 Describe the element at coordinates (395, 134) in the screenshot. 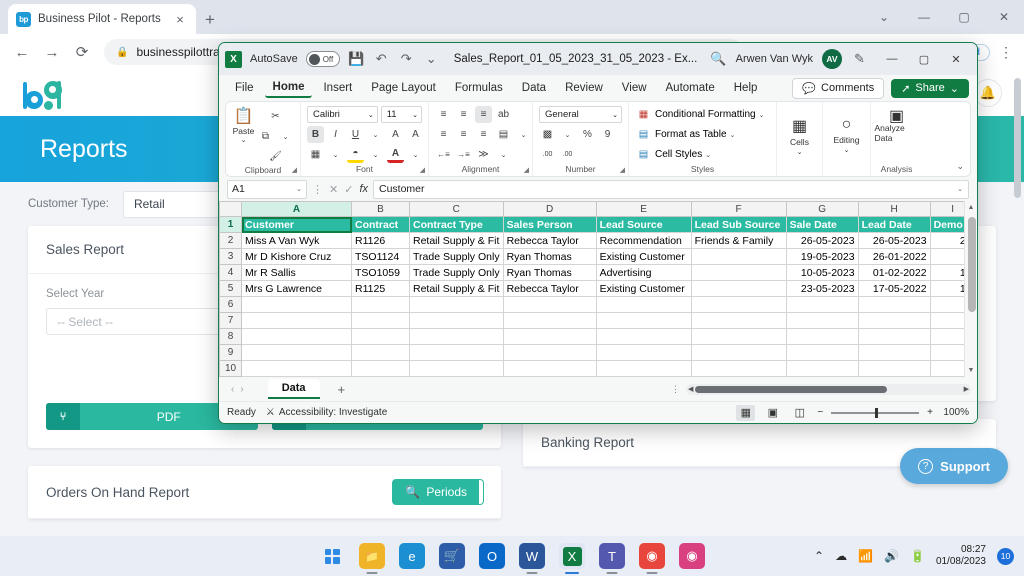

I see `grow-font-button: A` at that location.